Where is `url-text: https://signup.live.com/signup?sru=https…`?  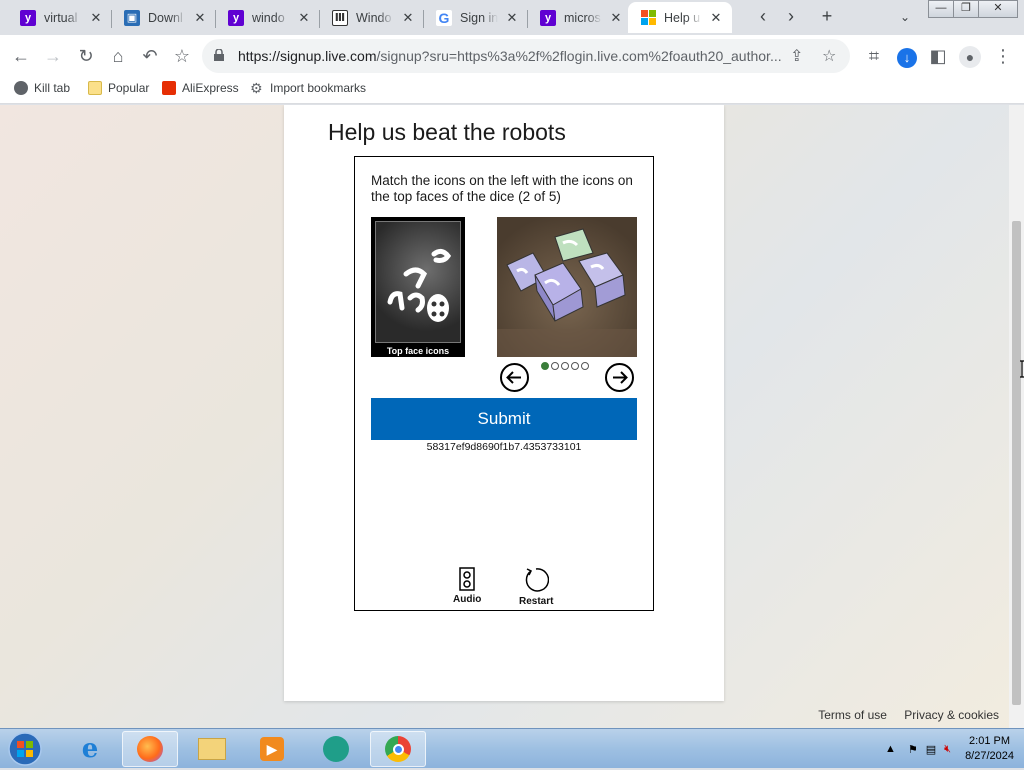 url-text: https://signup.live.com/signup?sru=https… is located at coordinates (513, 56).